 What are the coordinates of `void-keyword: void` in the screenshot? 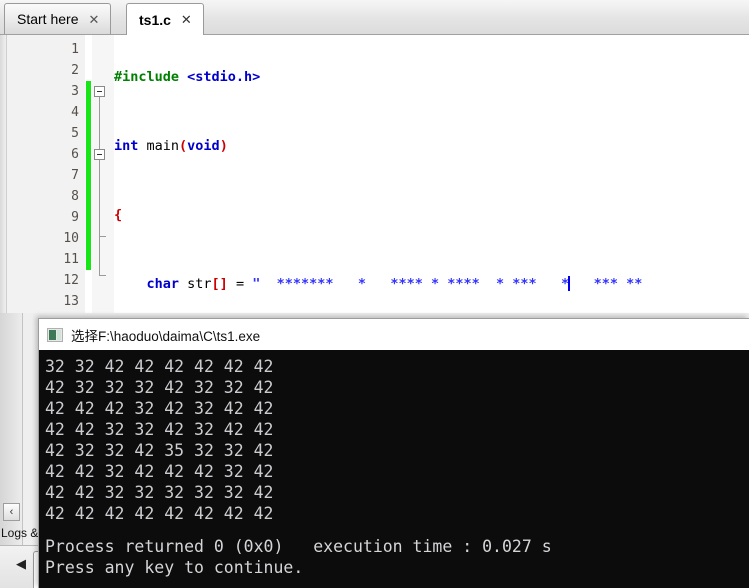 It's located at (203, 146).